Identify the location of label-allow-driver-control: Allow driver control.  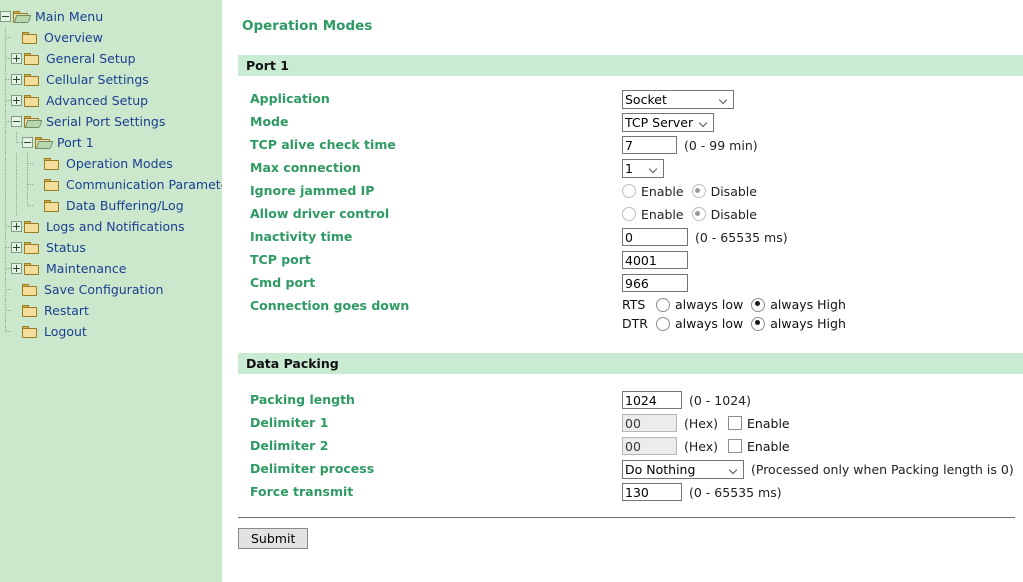
(320, 213).